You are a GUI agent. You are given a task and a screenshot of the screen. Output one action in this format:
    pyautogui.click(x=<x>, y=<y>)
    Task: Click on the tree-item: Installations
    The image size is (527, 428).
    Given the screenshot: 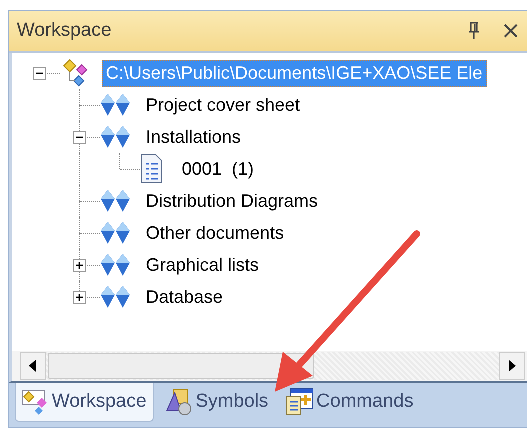 What is the action you would take?
    pyautogui.click(x=194, y=137)
    